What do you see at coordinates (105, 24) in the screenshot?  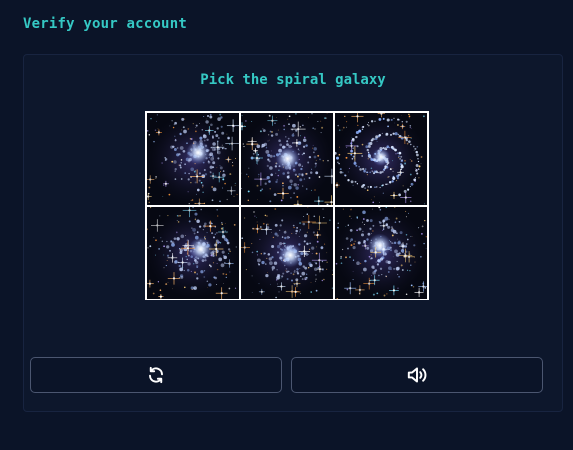 I see `page-title: Verify your account` at bounding box center [105, 24].